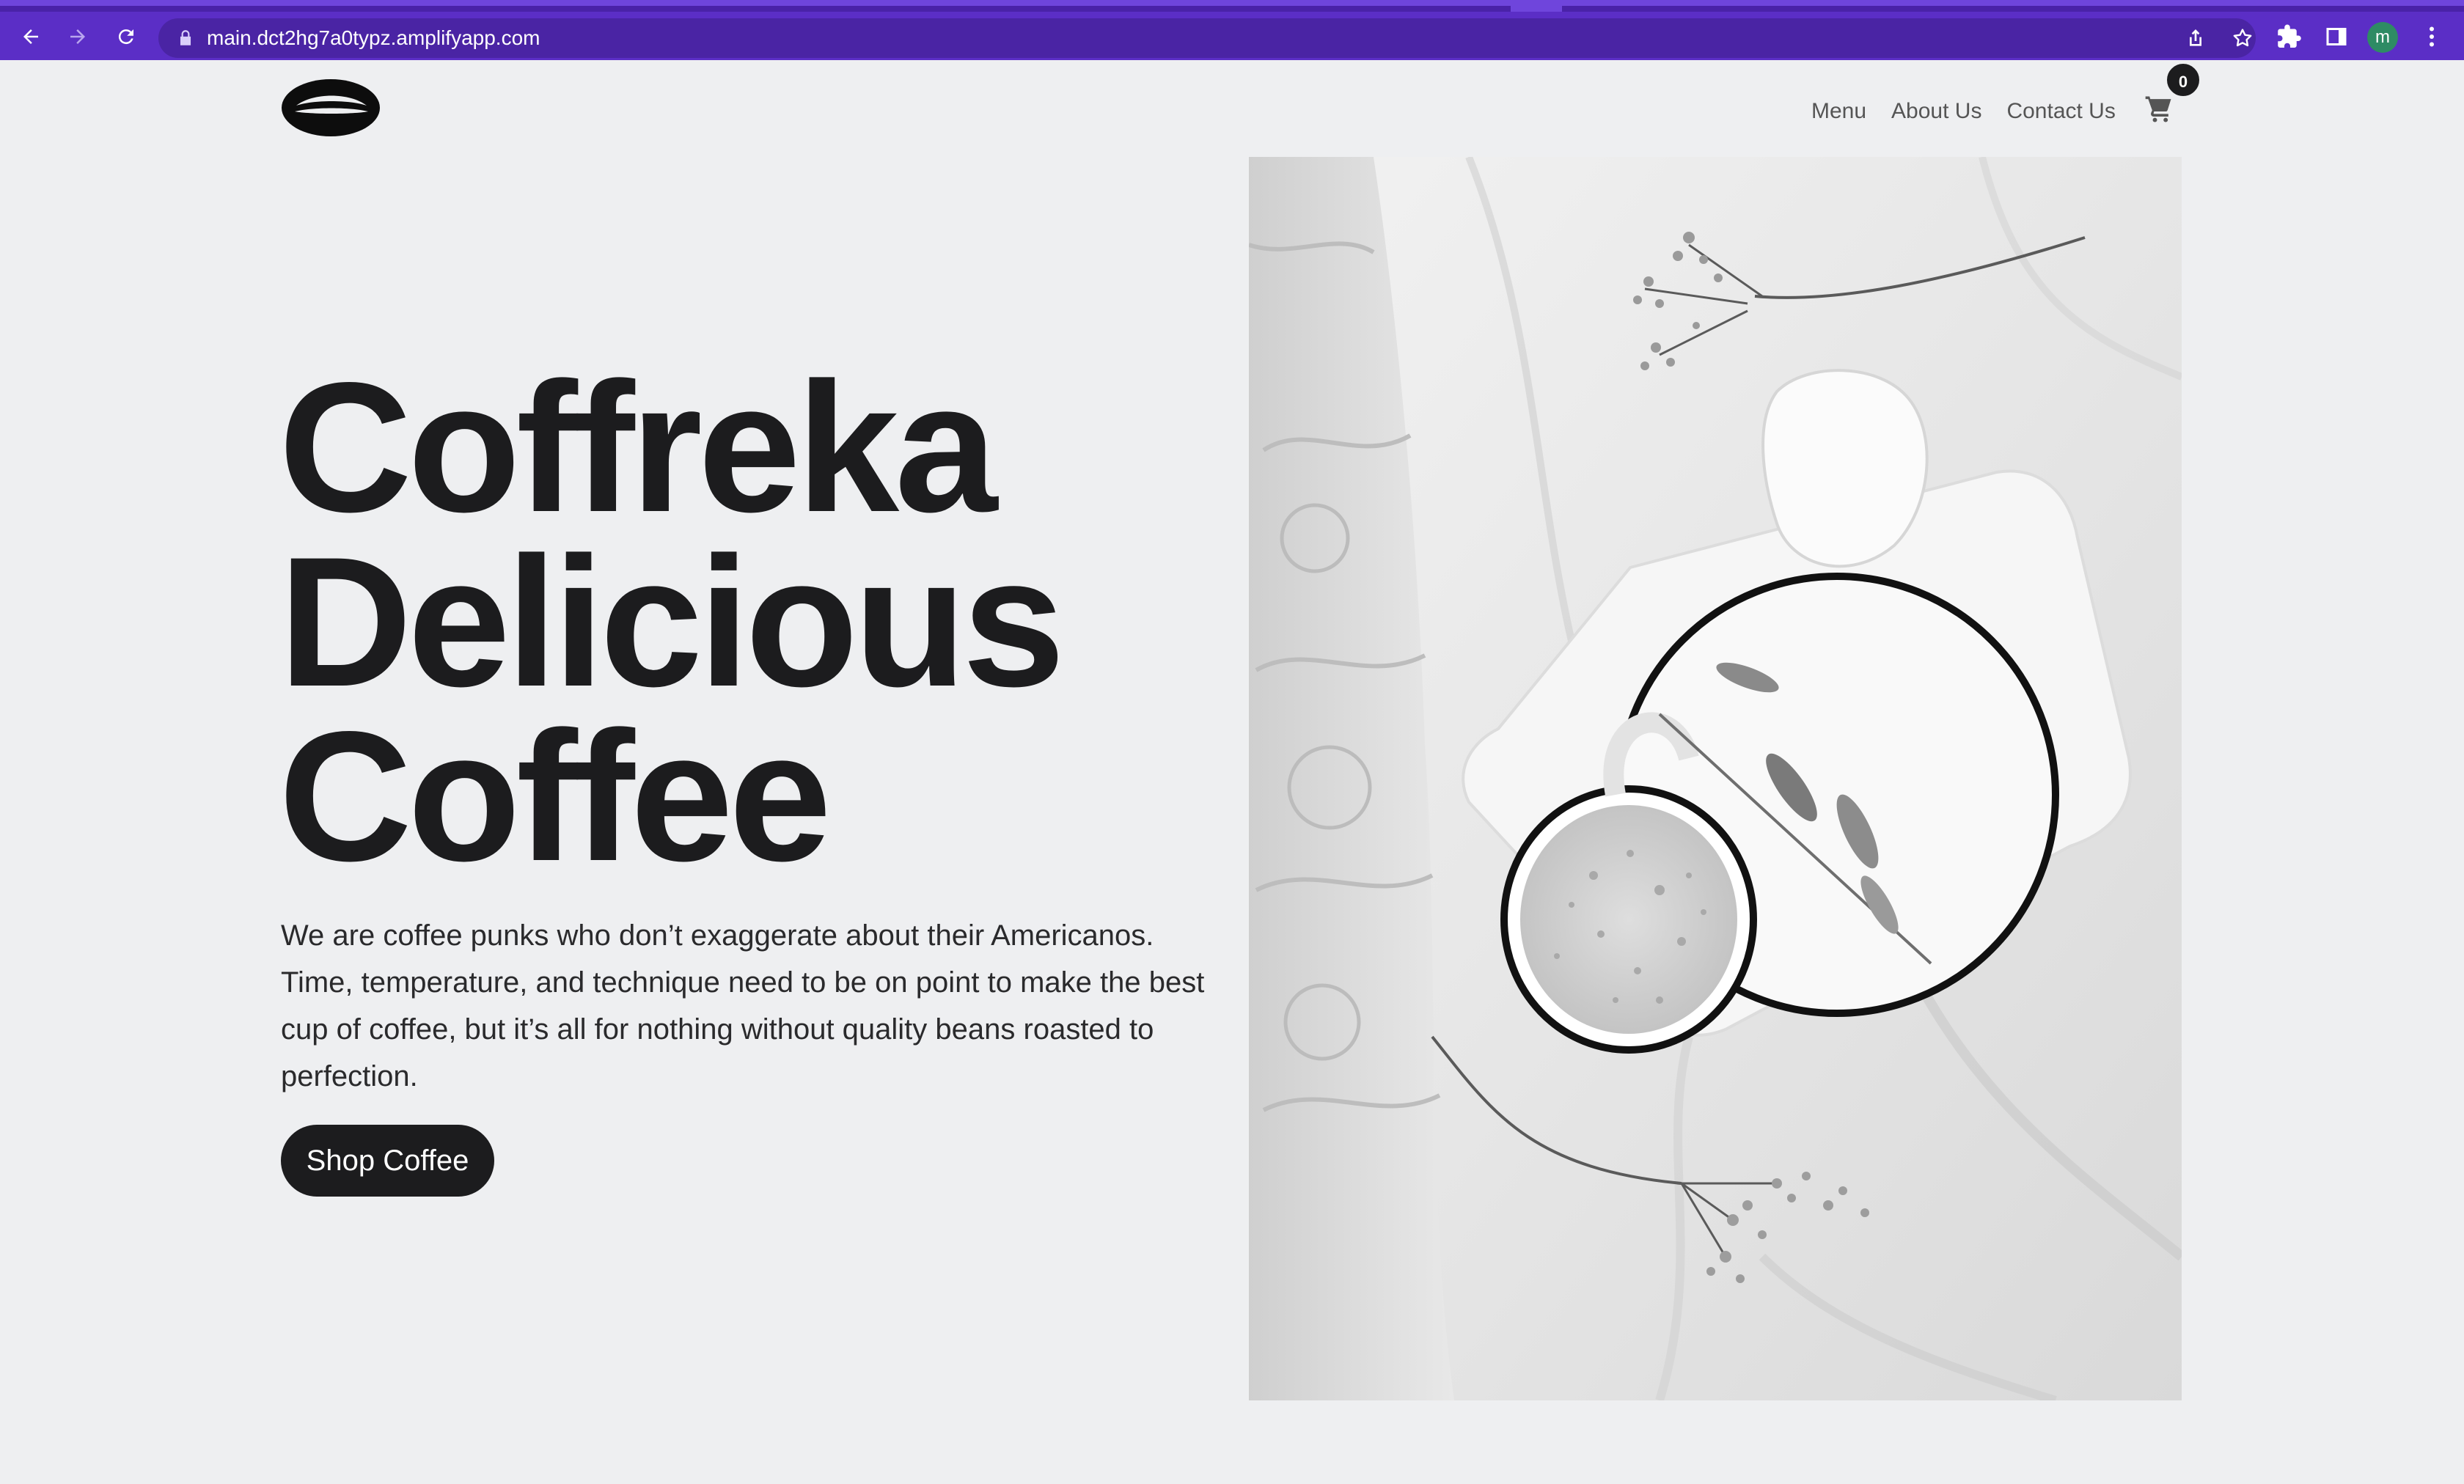  I want to click on hero-title: Coffreka Delicious Coffee, so click(755, 622).